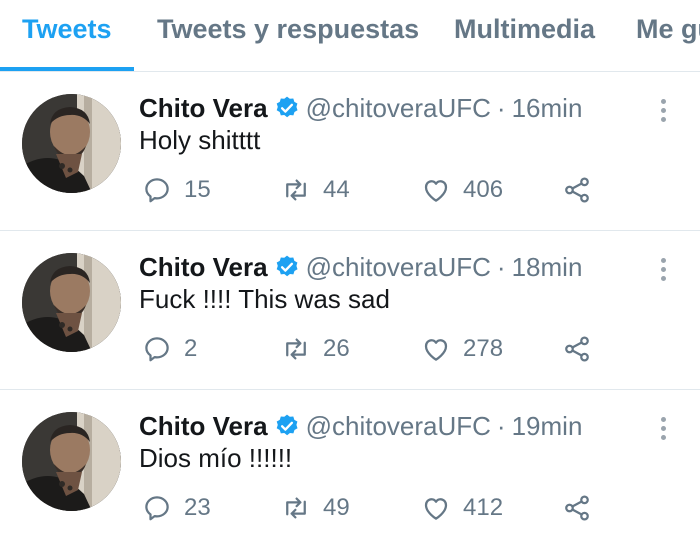 The width and height of the screenshot is (700, 546). Describe the element at coordinates (315, 349) in the screenshot. I see `retweet-button: 26` at that location.